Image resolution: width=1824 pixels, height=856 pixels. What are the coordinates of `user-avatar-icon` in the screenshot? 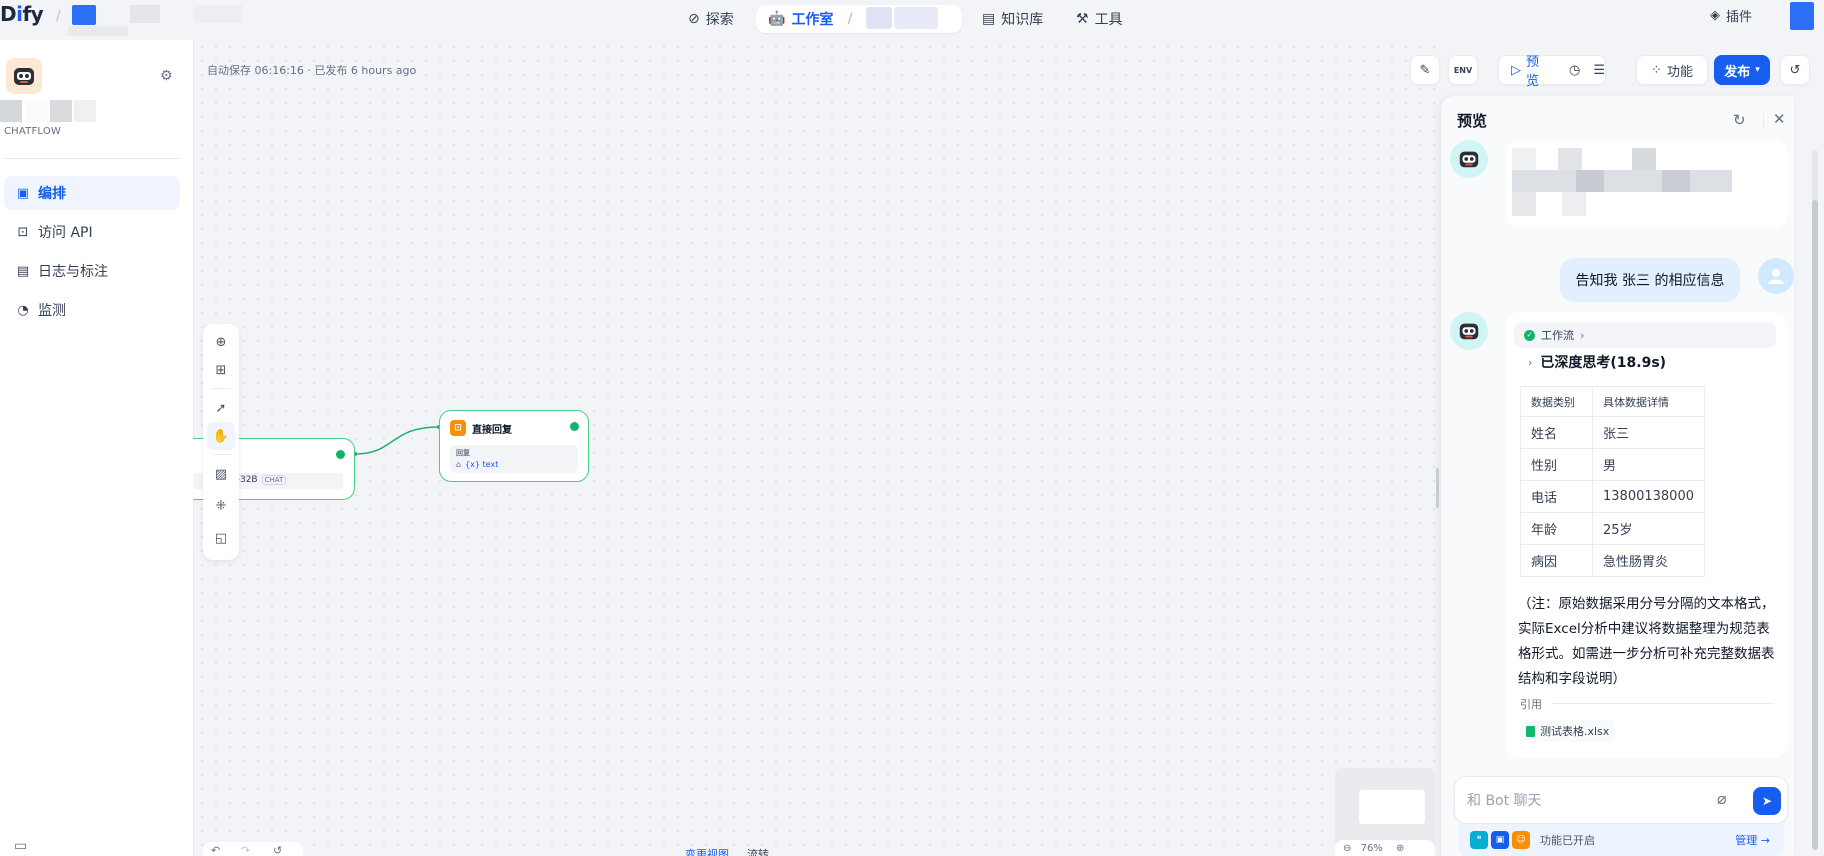 It's located at (1776, 276).